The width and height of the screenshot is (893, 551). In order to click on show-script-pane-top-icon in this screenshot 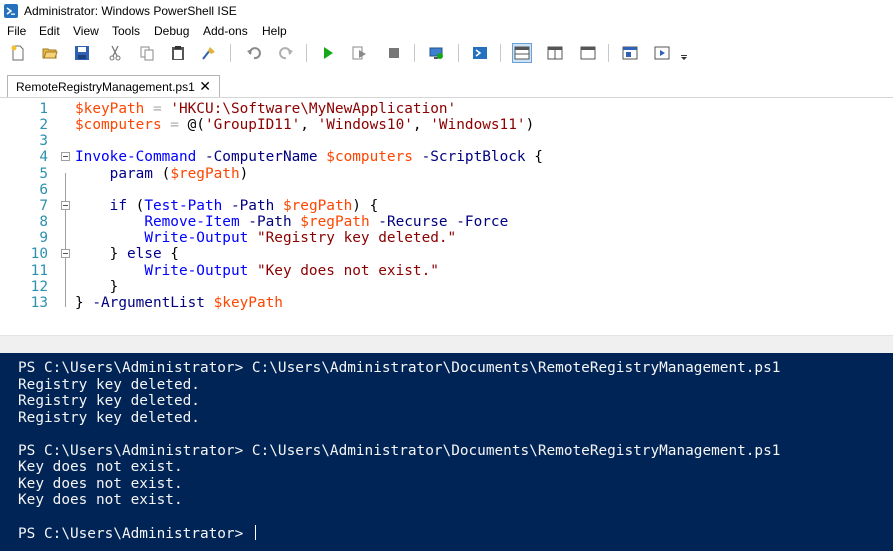, I will do `click(522, 53)`.